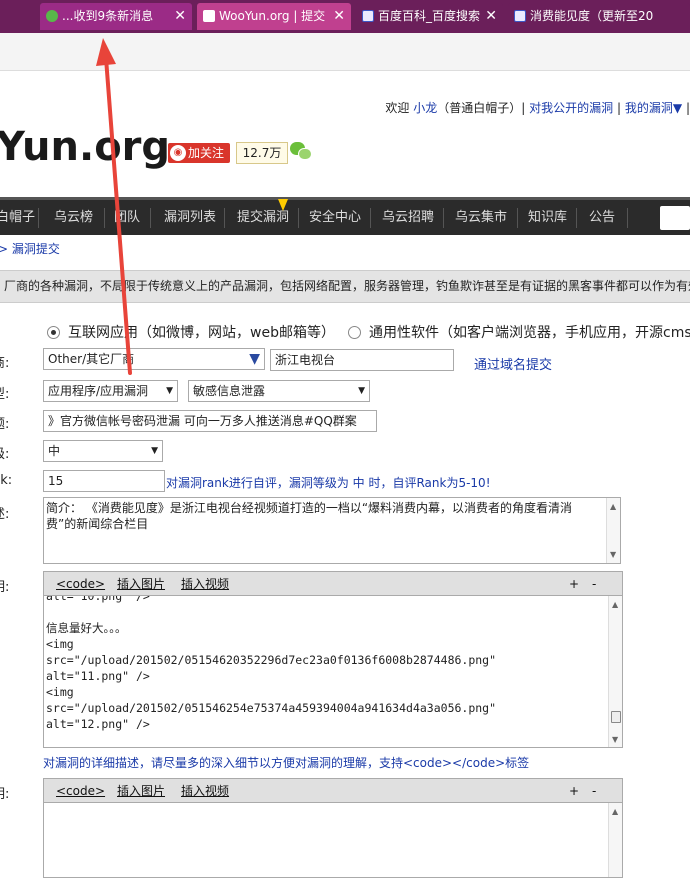  Describe the element at coordinates (206, 153) in the screenshot. I see `follow-label: 加关注` at that location.